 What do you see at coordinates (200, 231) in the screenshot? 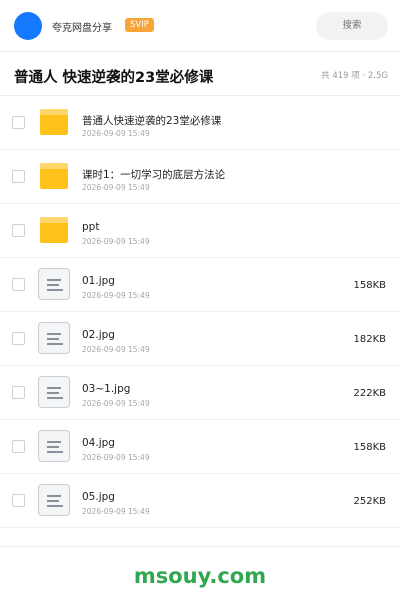
I see `list-item: ppt 2026-09-09 15:49` at bounding box center [200, 231].